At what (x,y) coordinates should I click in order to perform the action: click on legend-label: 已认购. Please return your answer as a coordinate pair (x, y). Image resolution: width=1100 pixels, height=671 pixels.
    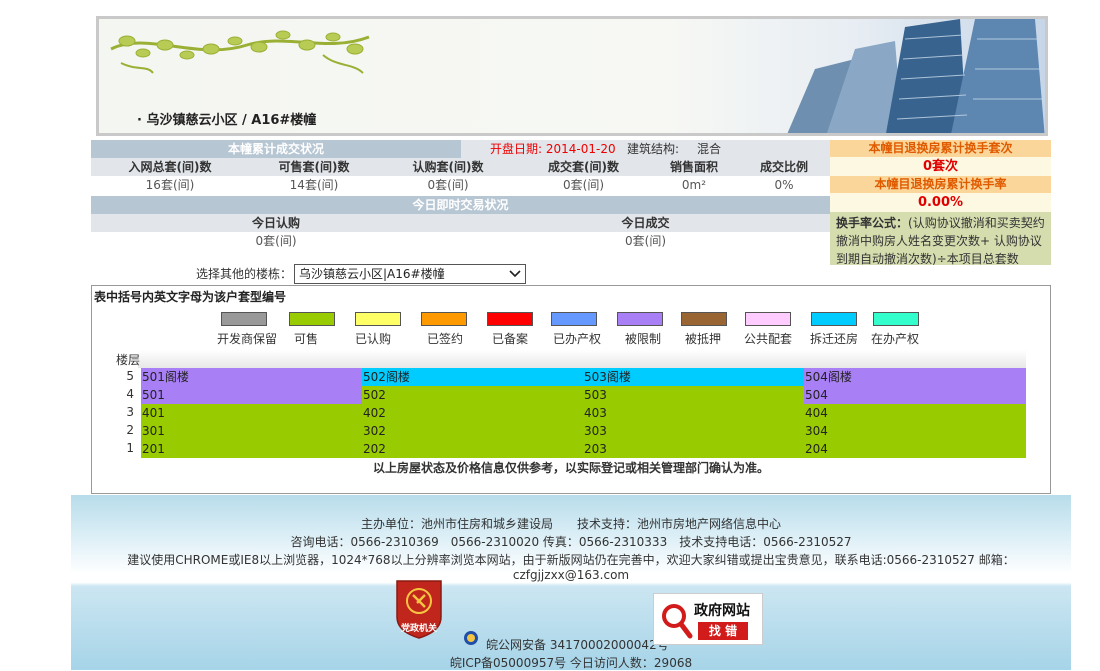
    Looking at the image, I should click on (373, 339).